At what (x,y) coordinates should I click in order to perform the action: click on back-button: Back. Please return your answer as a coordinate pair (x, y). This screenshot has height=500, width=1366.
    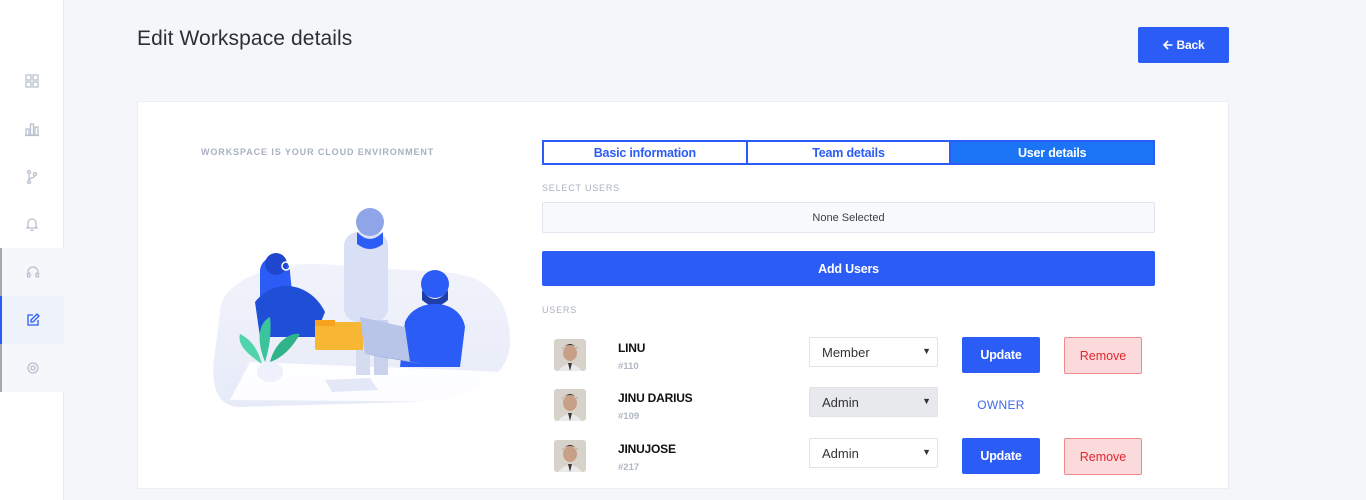
    Looking at the image, I should click on (1183, 45).